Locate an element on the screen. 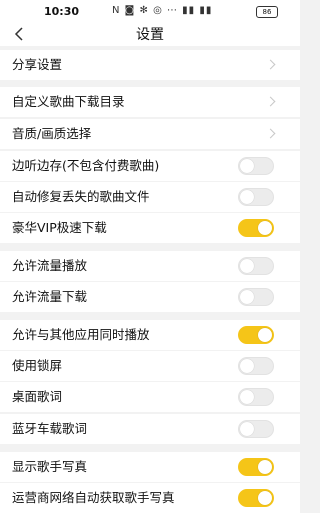 This screenshot has width=320, height=513. setting-lock-screen: 使用锁屏 is located at coordinates (150, 366).